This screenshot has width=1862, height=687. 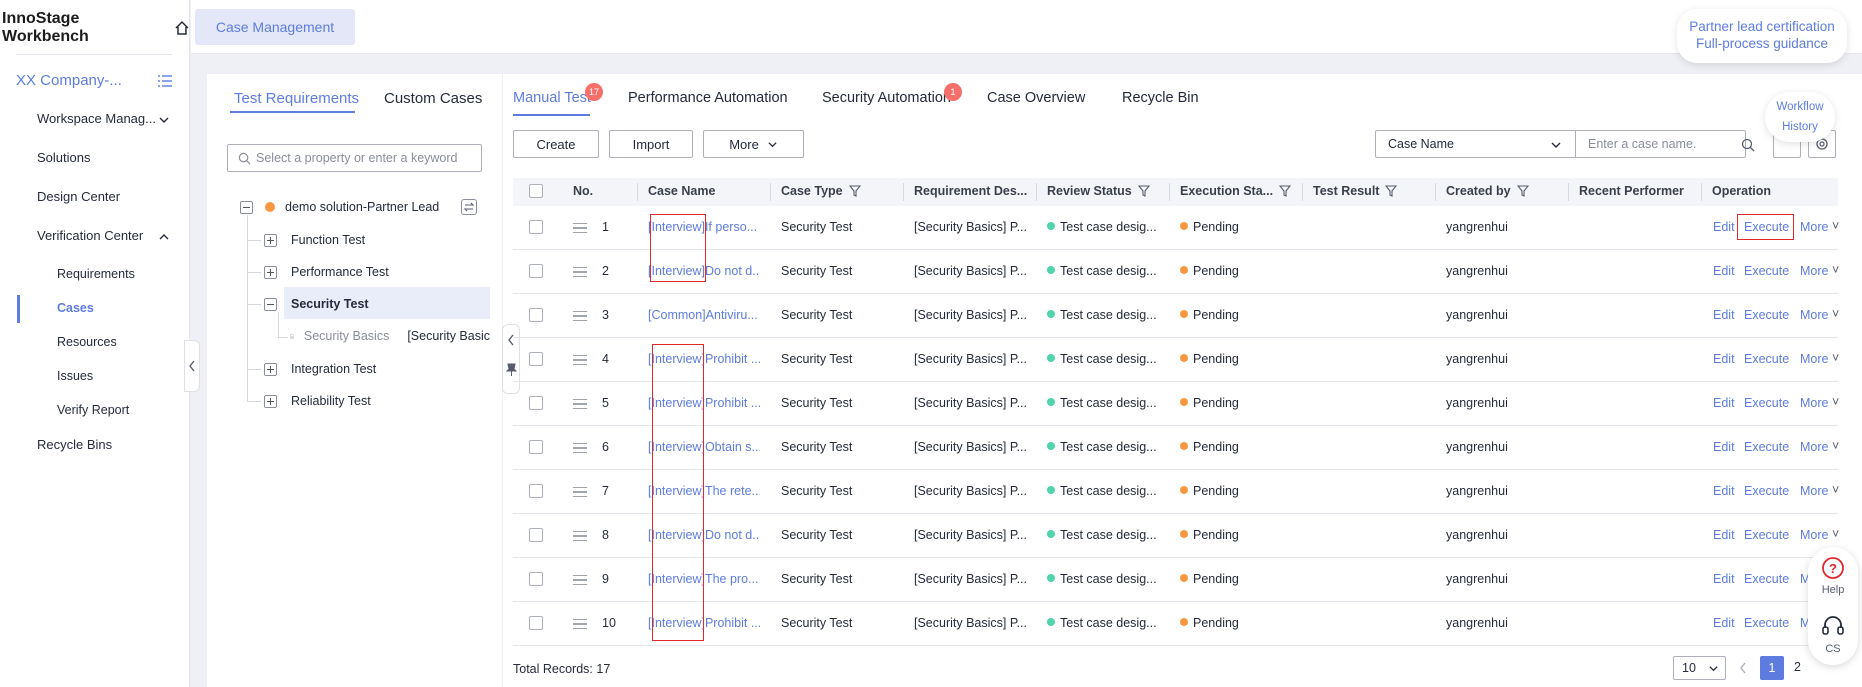 What do you see at coordinates (1475, 144) in the screenshot?
I see `filter-field-select: Case Name` at bounding box center [1475, 144].